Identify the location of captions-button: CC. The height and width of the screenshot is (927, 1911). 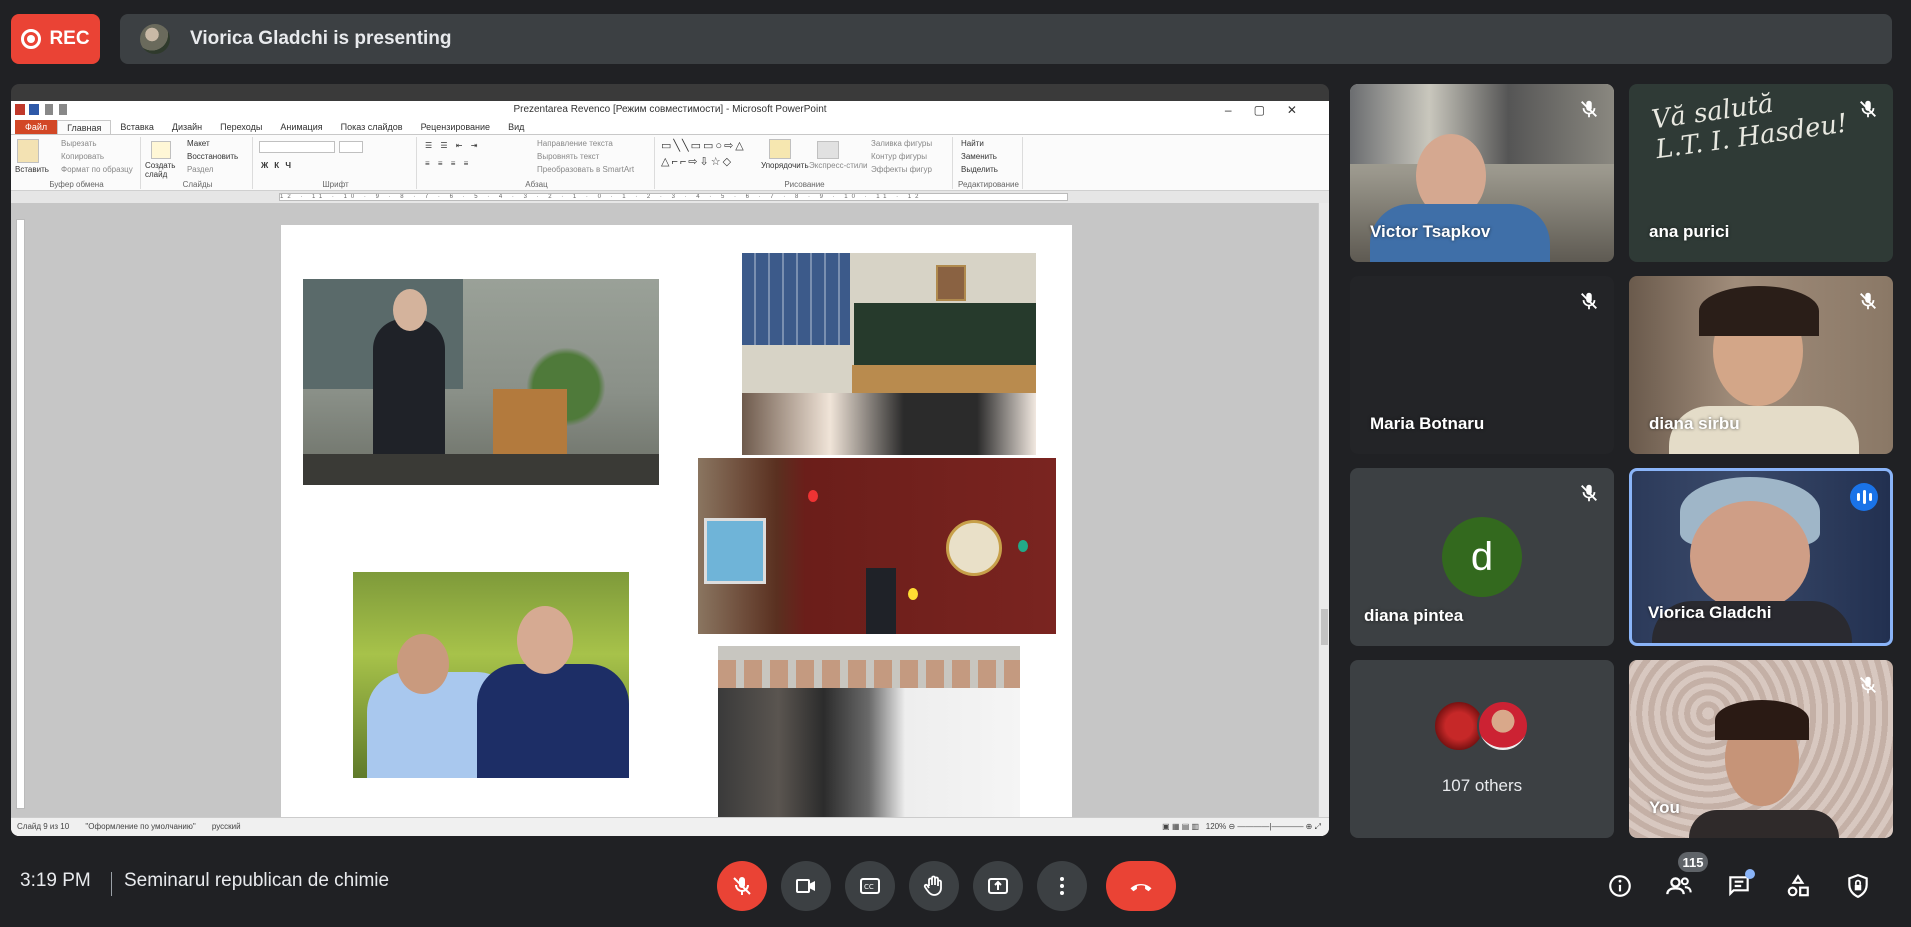
(870, 886).